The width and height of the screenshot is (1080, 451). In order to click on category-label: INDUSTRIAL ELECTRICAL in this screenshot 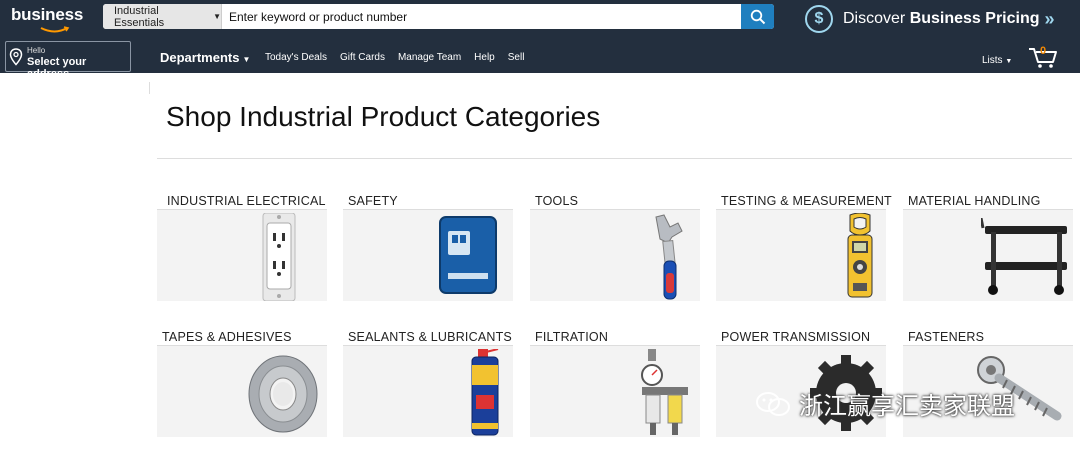, I will do `click(242, 202)`.